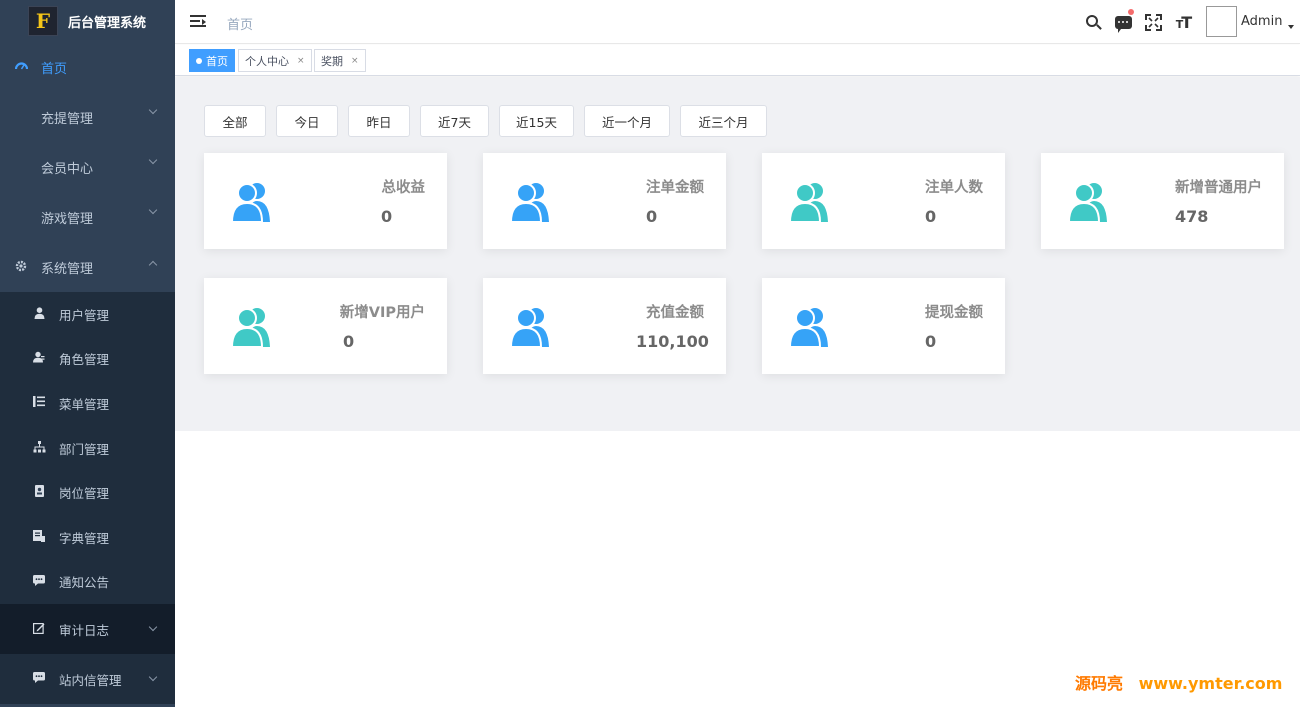 This screenshot has height=707, width=1300. Describe the element at coordinates (340, 60) in the screenshot. I see `tag-period: 奖期 ×` at that location.